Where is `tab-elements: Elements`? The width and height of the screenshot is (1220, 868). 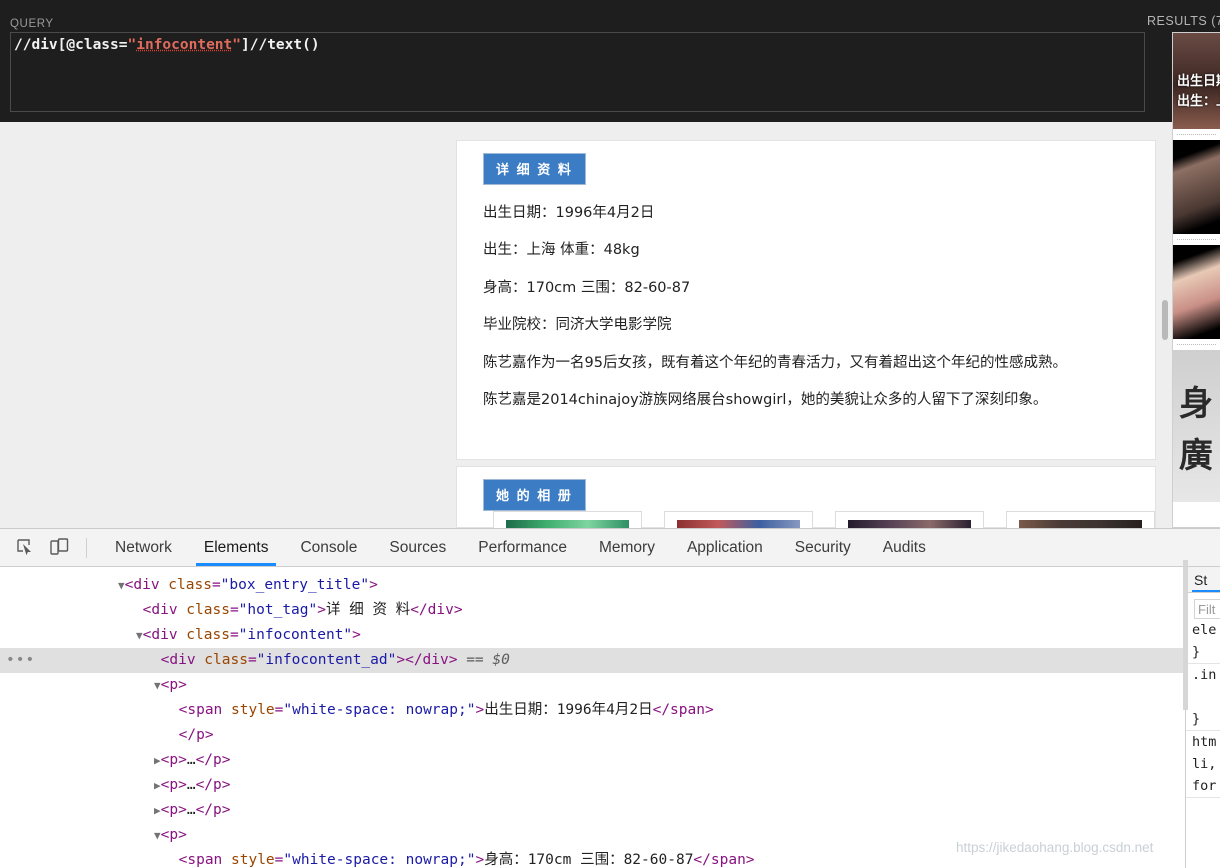 tab-elements: Elements is located at coordinates (236, 547).